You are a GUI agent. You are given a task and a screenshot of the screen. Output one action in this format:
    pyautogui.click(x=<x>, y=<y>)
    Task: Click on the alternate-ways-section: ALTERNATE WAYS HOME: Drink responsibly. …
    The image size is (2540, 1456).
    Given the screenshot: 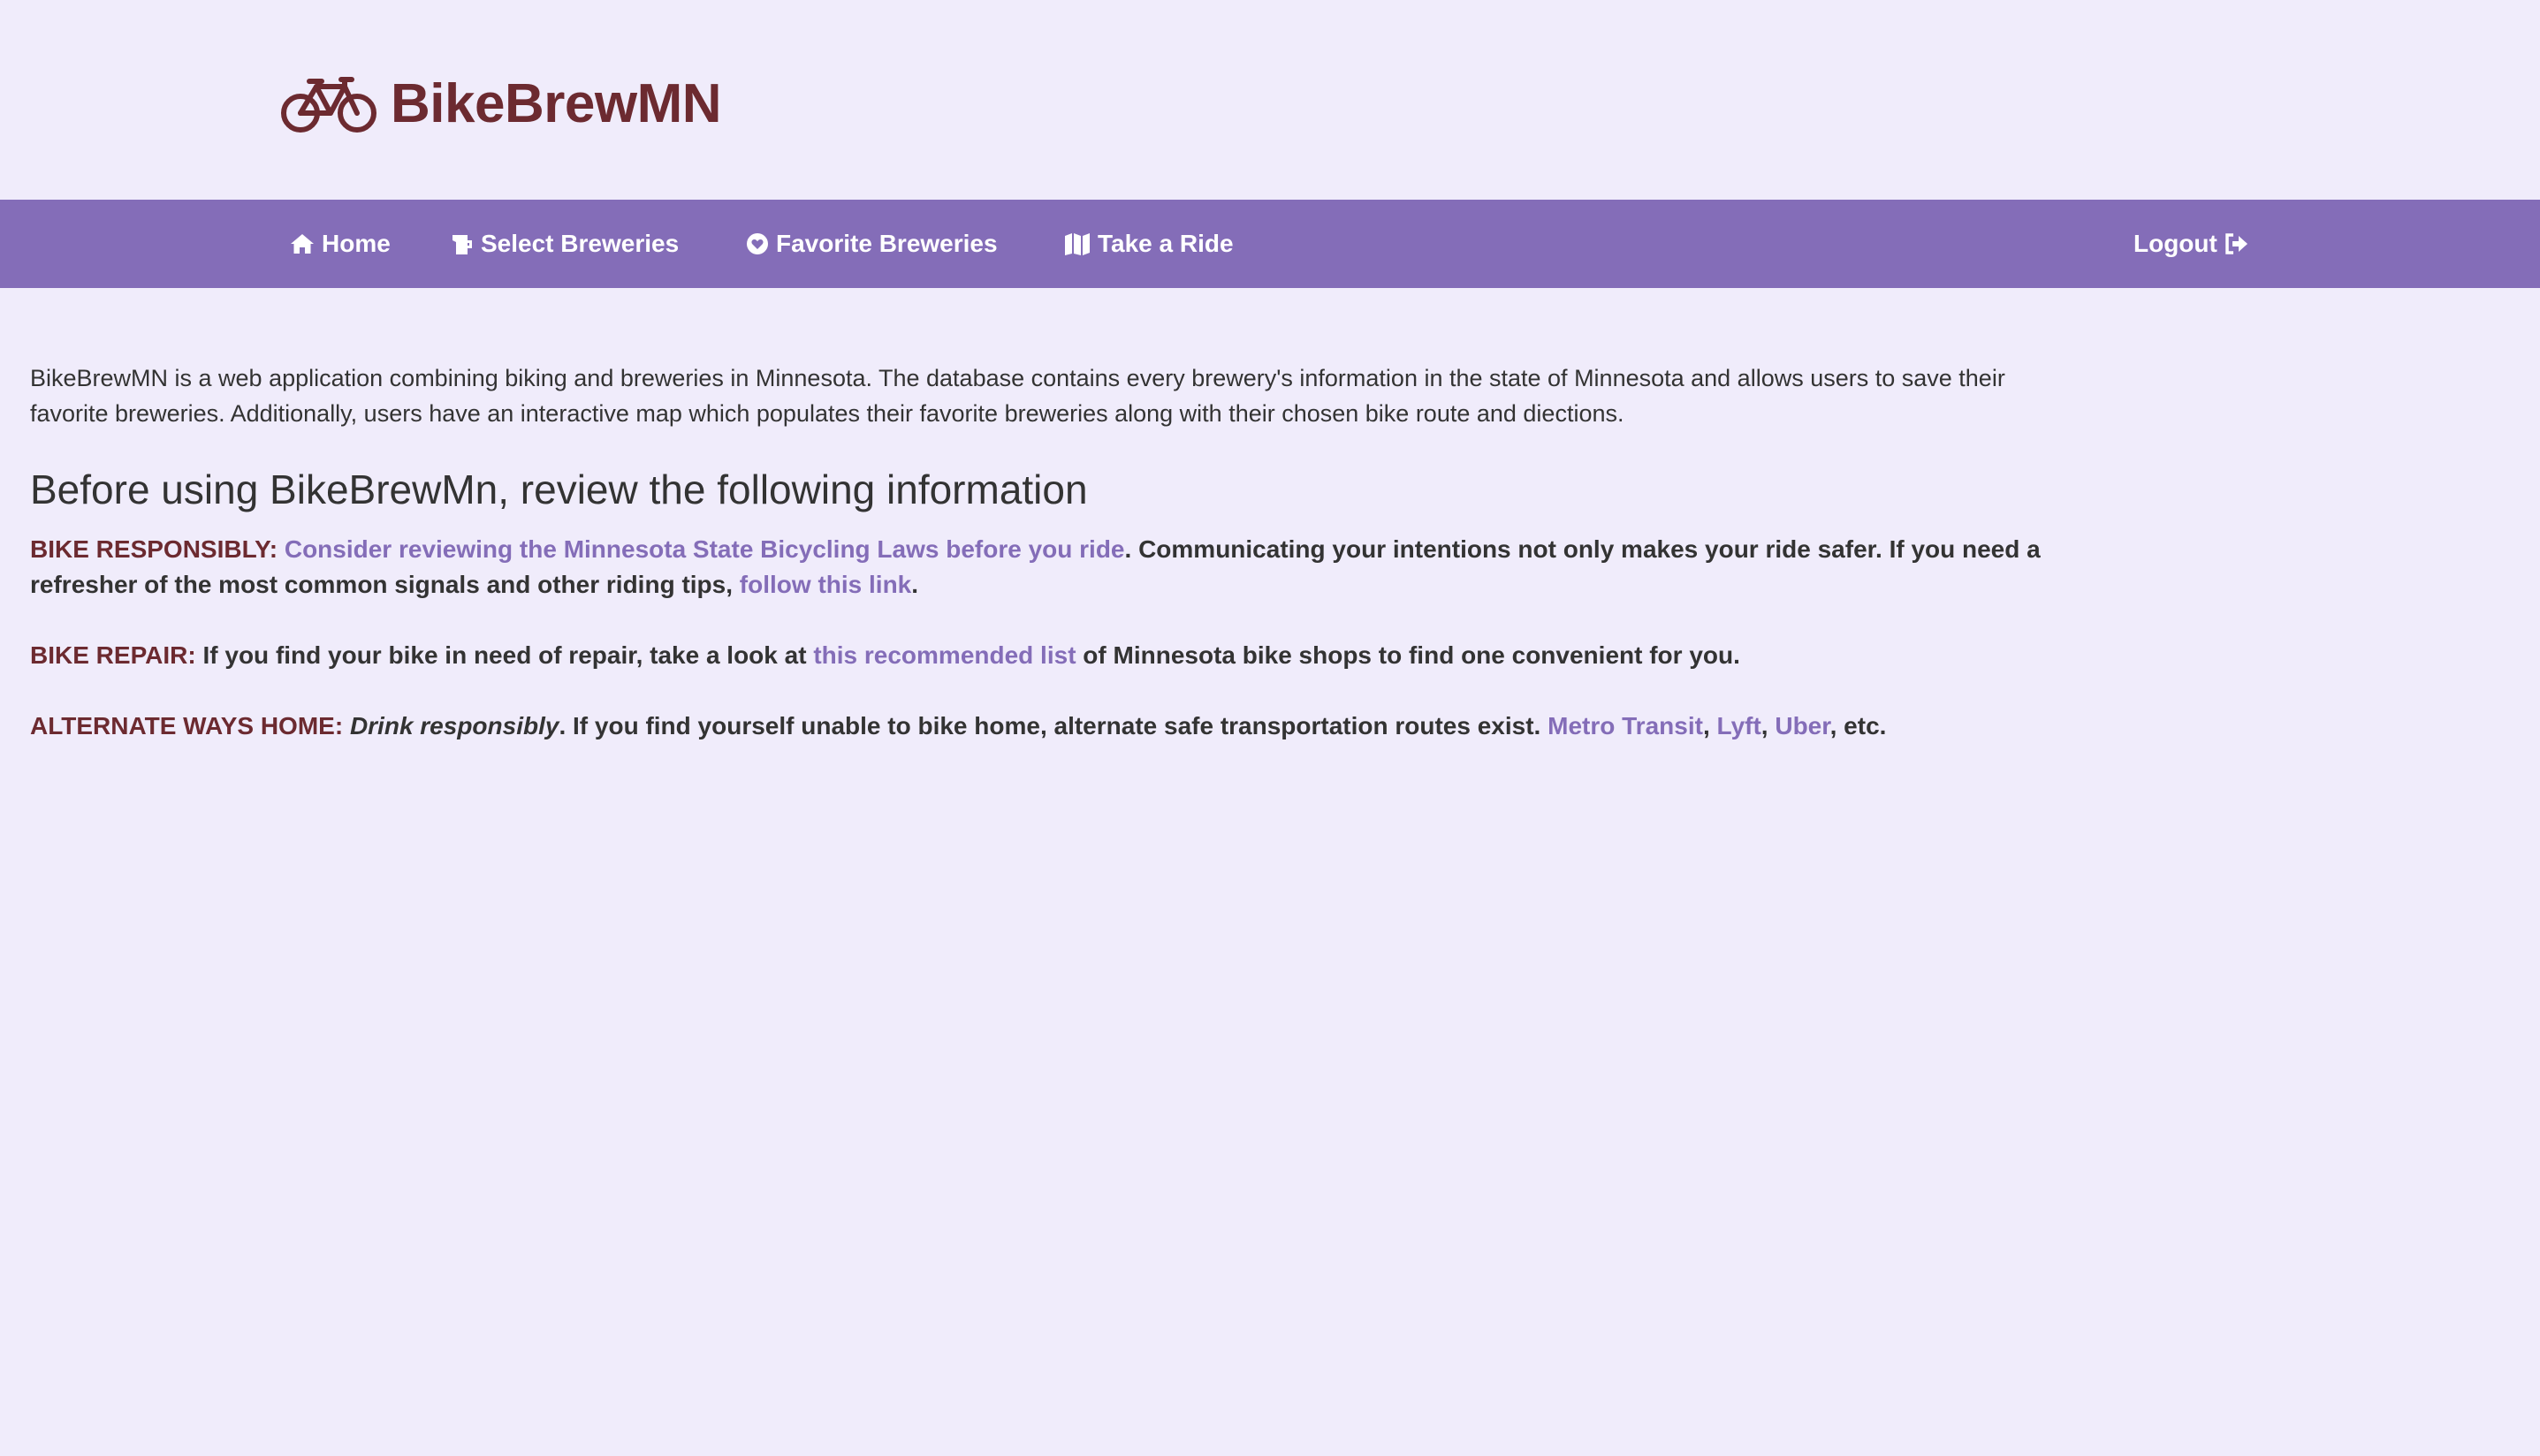 What is the action you would take?
    pyautogui.click(x=1059, y=727)
    